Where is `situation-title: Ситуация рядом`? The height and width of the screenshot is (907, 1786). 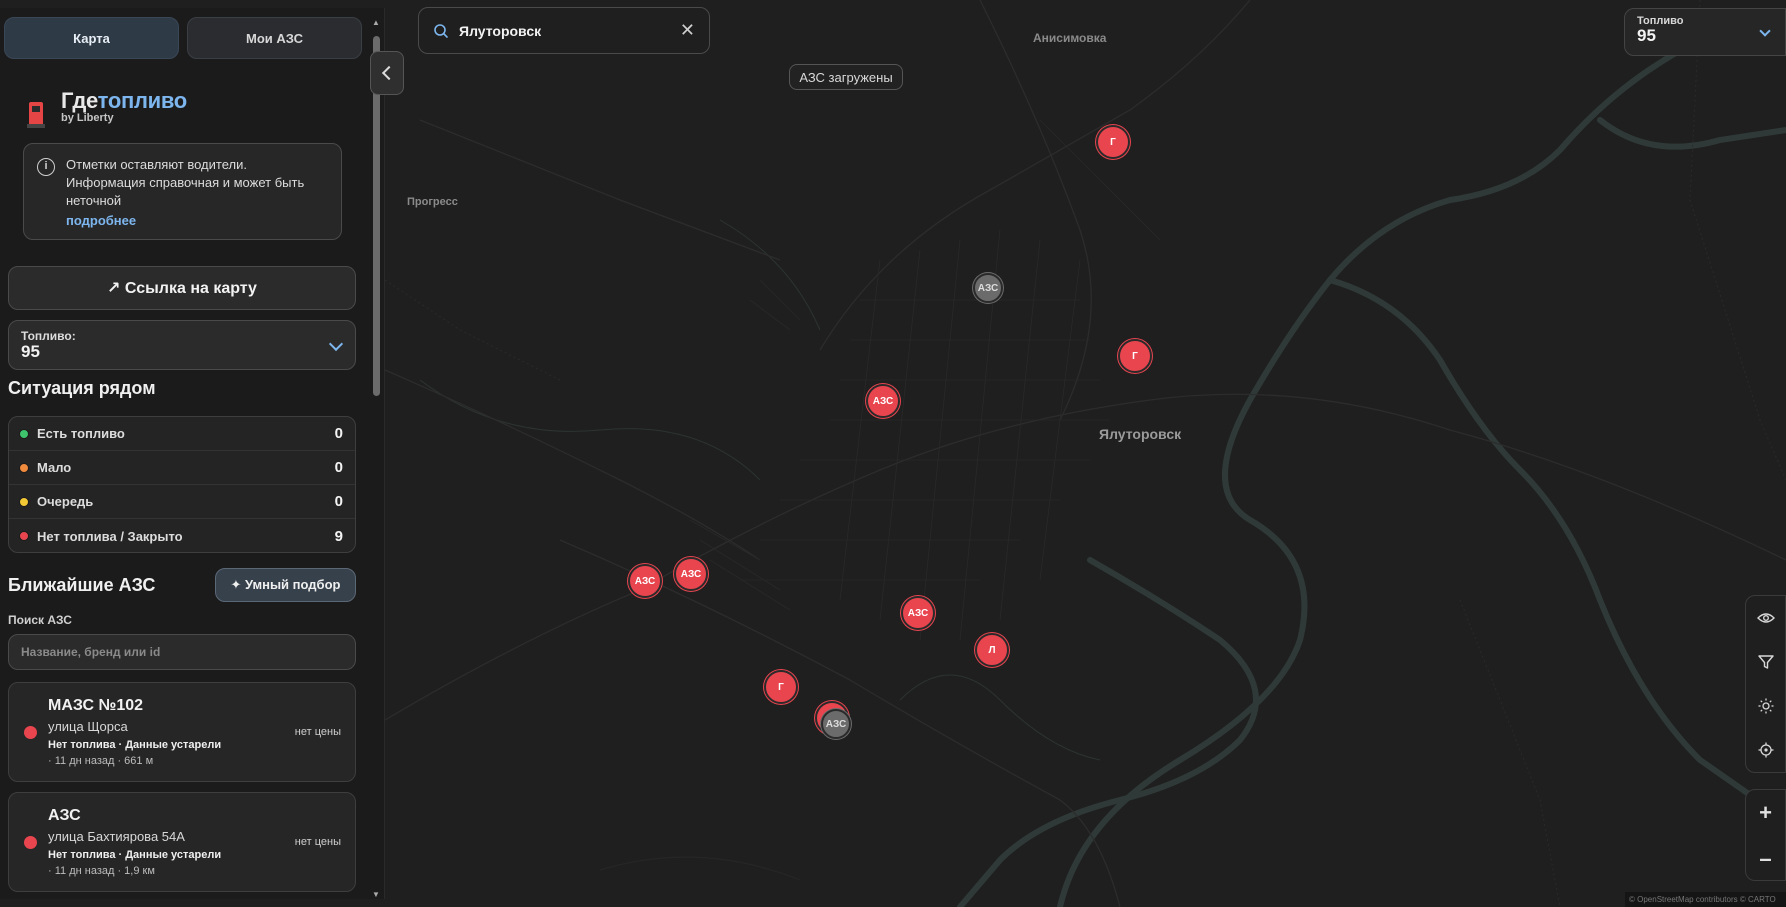 situation-title: Ситуация рядом is located at coordinates (82, 388).